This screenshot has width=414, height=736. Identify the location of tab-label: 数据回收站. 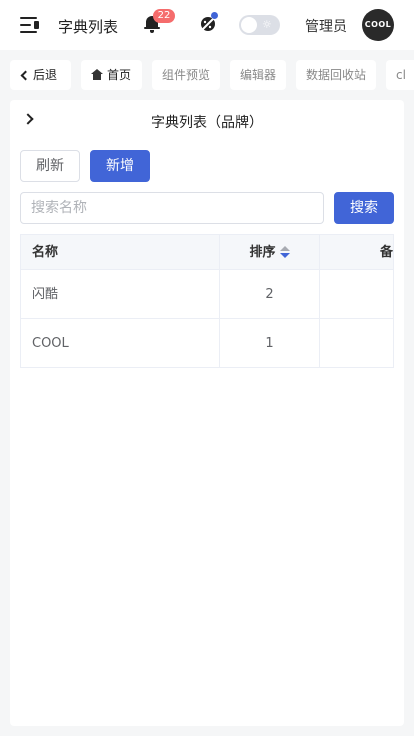
(336, 75).